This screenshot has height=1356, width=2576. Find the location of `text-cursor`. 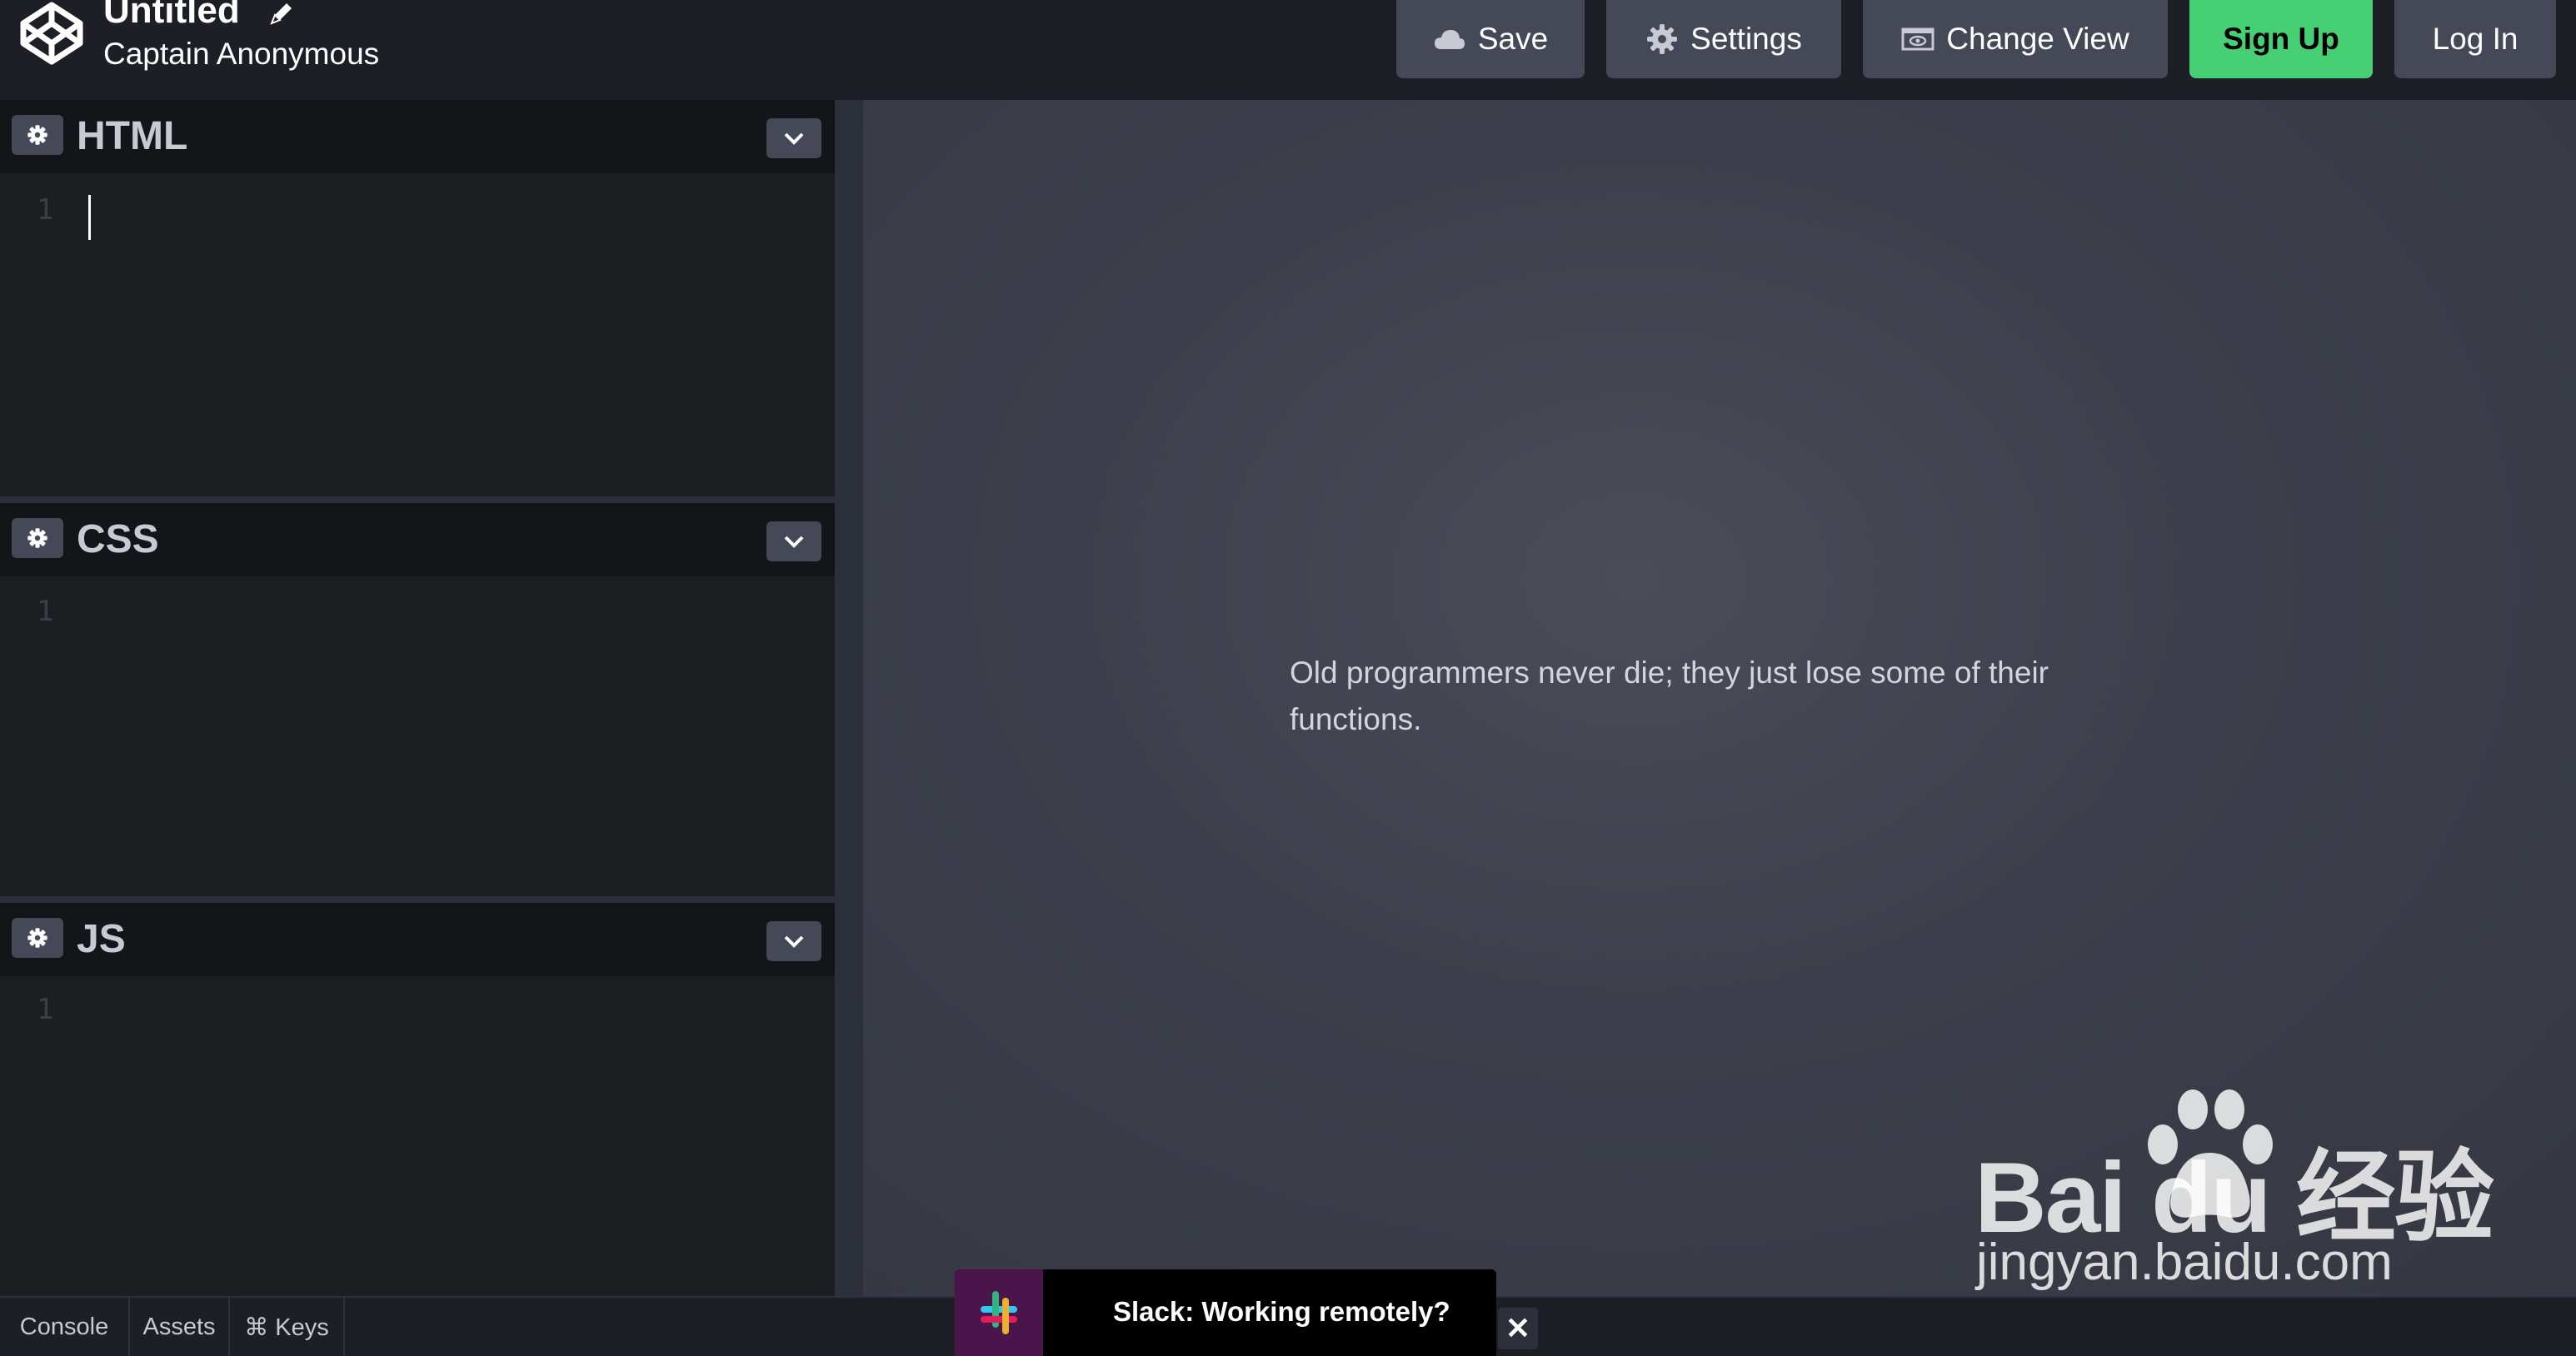

text-cursor is located at coordinates (89, 217).